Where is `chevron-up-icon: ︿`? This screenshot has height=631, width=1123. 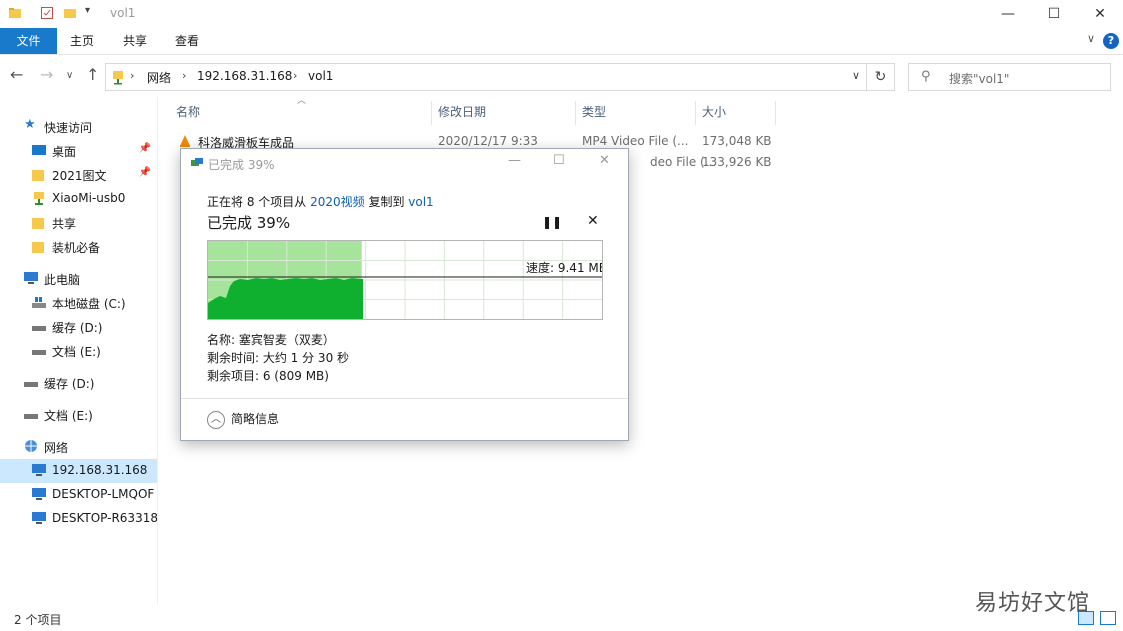
chevron-up-icon: ︿ is located at coordinates (216, 419).